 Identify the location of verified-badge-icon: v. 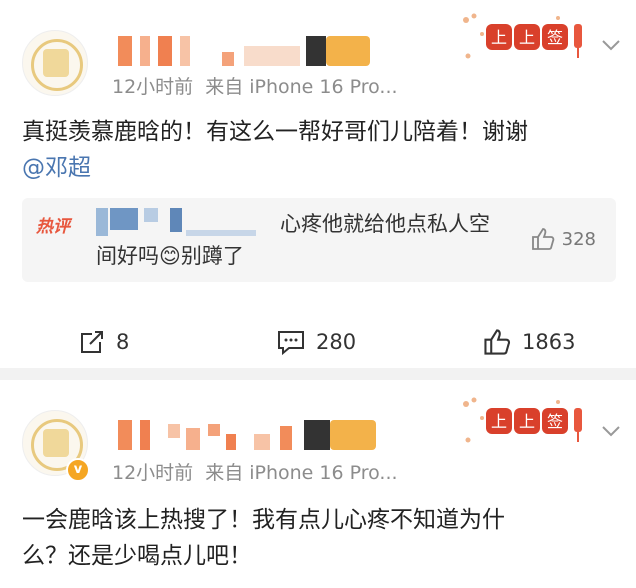
(78, 470).